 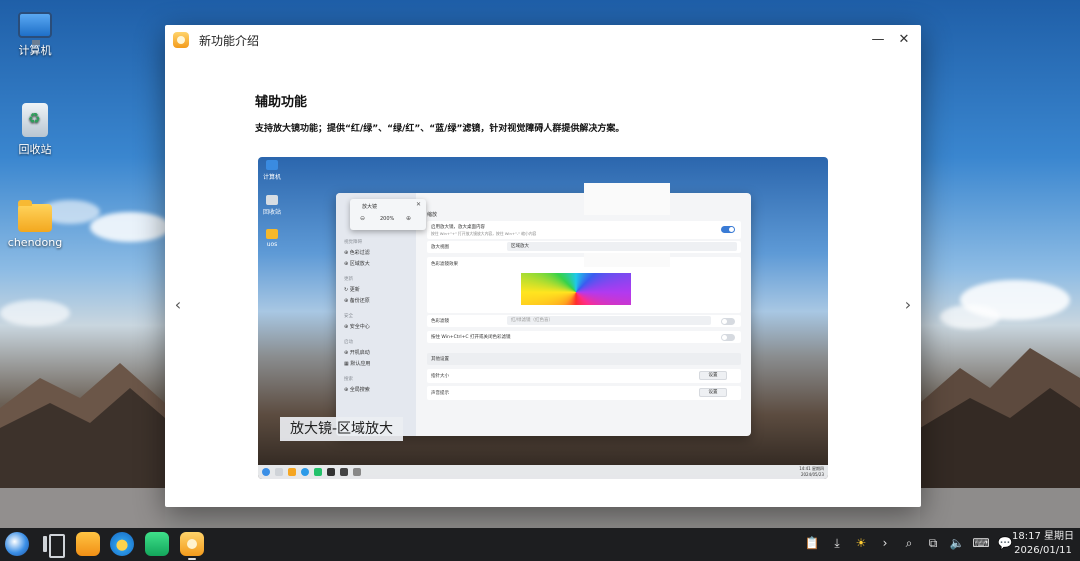 I want to click on active-app-indicator, so click(x=192, y=559).